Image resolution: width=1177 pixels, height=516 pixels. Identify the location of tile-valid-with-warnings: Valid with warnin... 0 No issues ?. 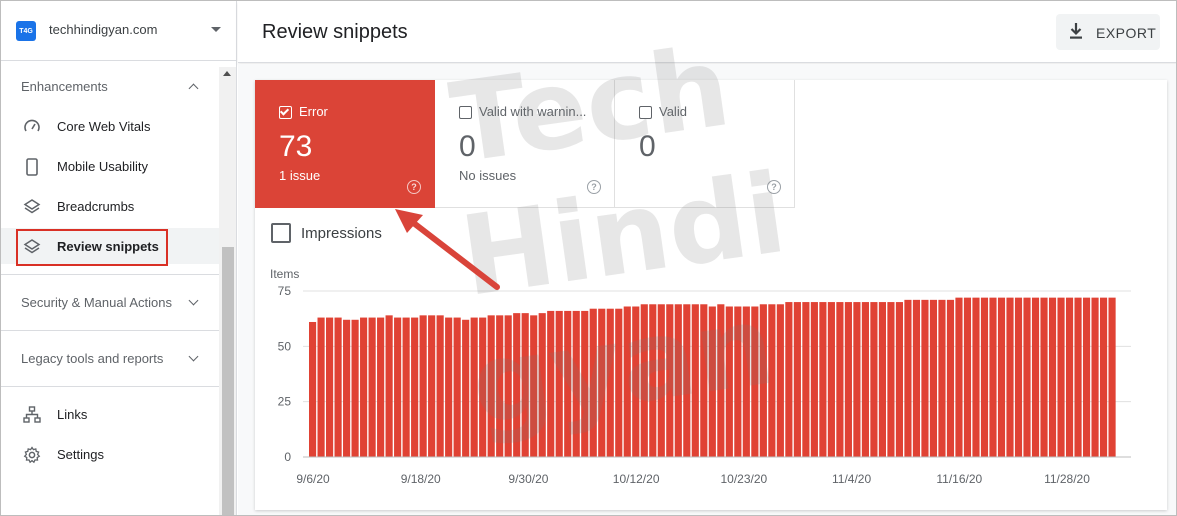
(525, 144).